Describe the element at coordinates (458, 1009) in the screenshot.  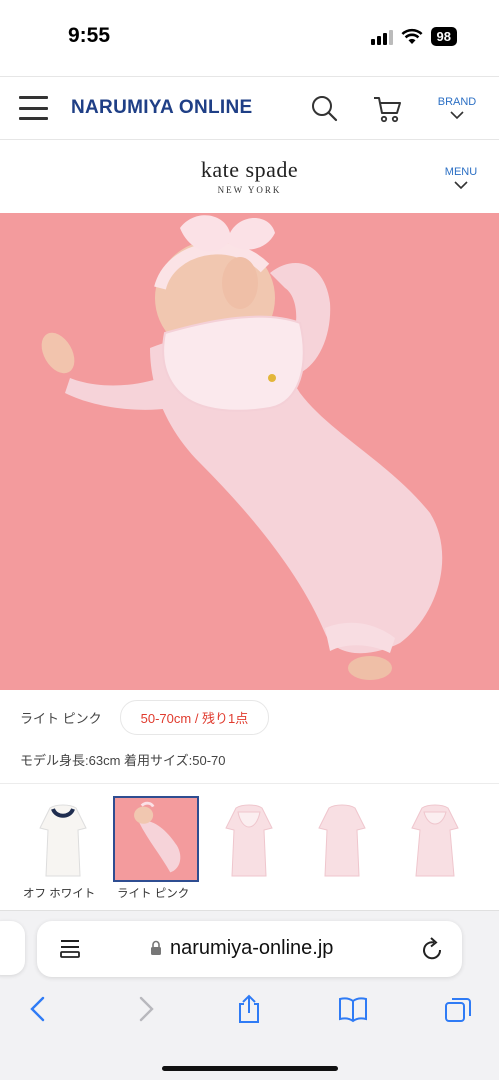
I see `tabs-icon` at that location.